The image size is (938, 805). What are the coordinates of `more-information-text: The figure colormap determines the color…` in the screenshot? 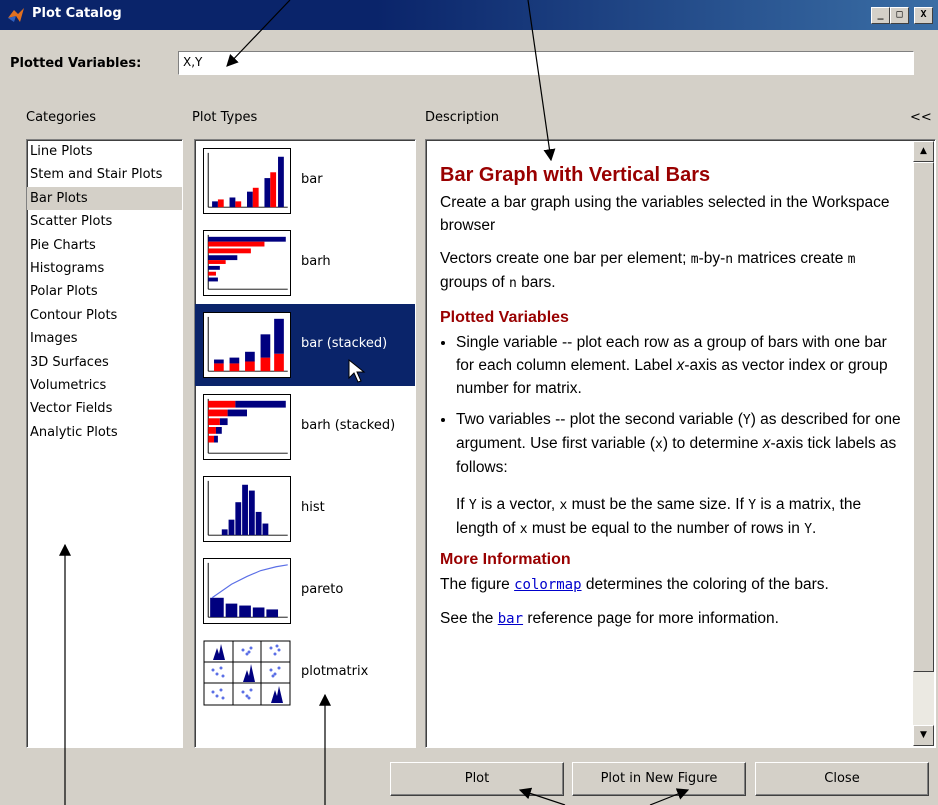 It's located at (634, 584).